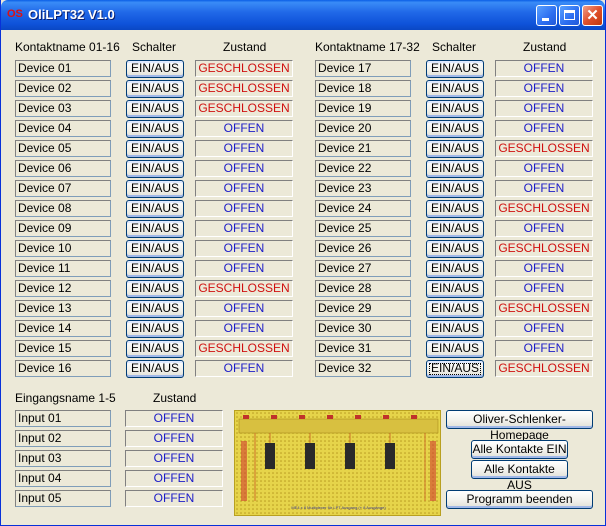 The height and width of the screenshot is (526, 606). Describe the element at coordinates (519, 449) in the screenshot. I see `all-on-button: Alle Kontakte EIN` at that location.